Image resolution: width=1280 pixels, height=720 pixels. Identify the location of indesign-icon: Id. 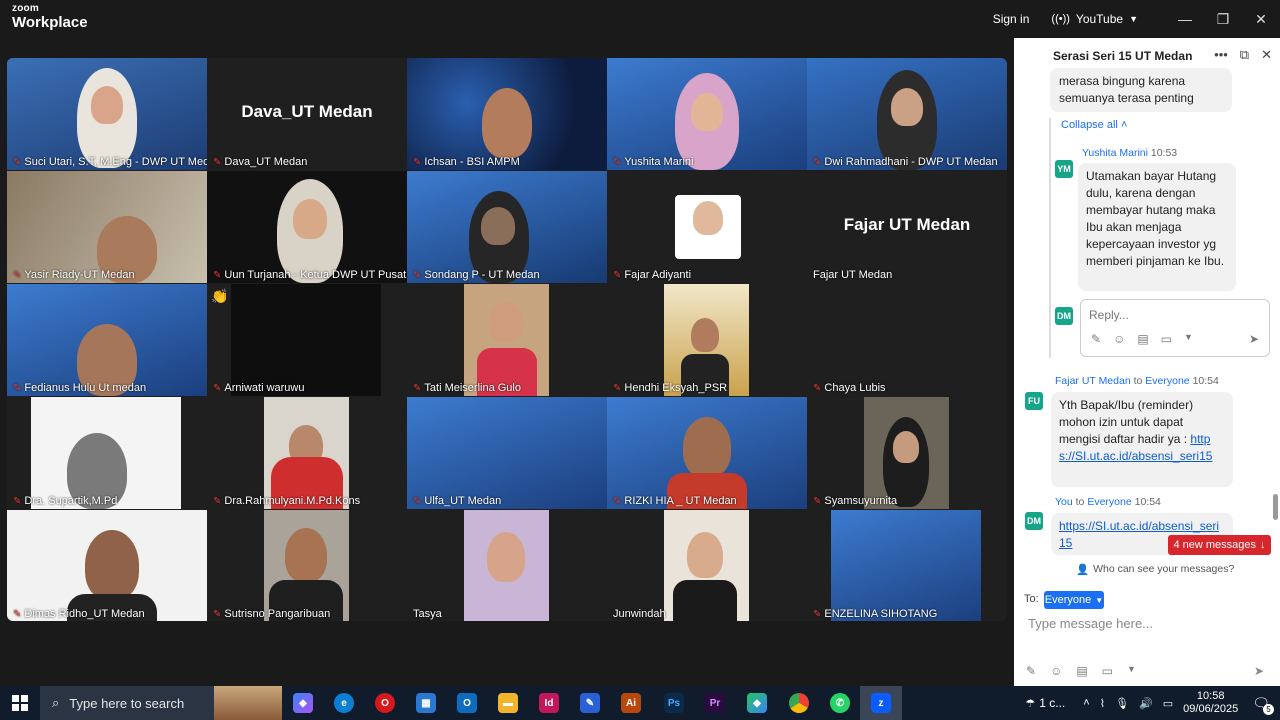
(549, 703).